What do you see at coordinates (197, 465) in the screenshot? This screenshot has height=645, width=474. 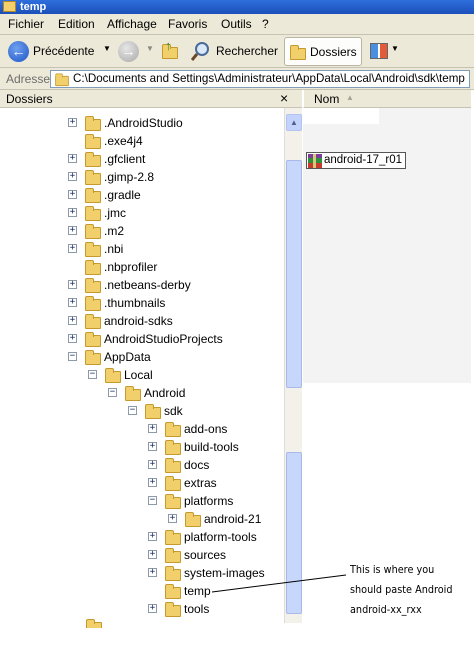 I see `tree-item-label: docs` at bounding box center [197, 465].